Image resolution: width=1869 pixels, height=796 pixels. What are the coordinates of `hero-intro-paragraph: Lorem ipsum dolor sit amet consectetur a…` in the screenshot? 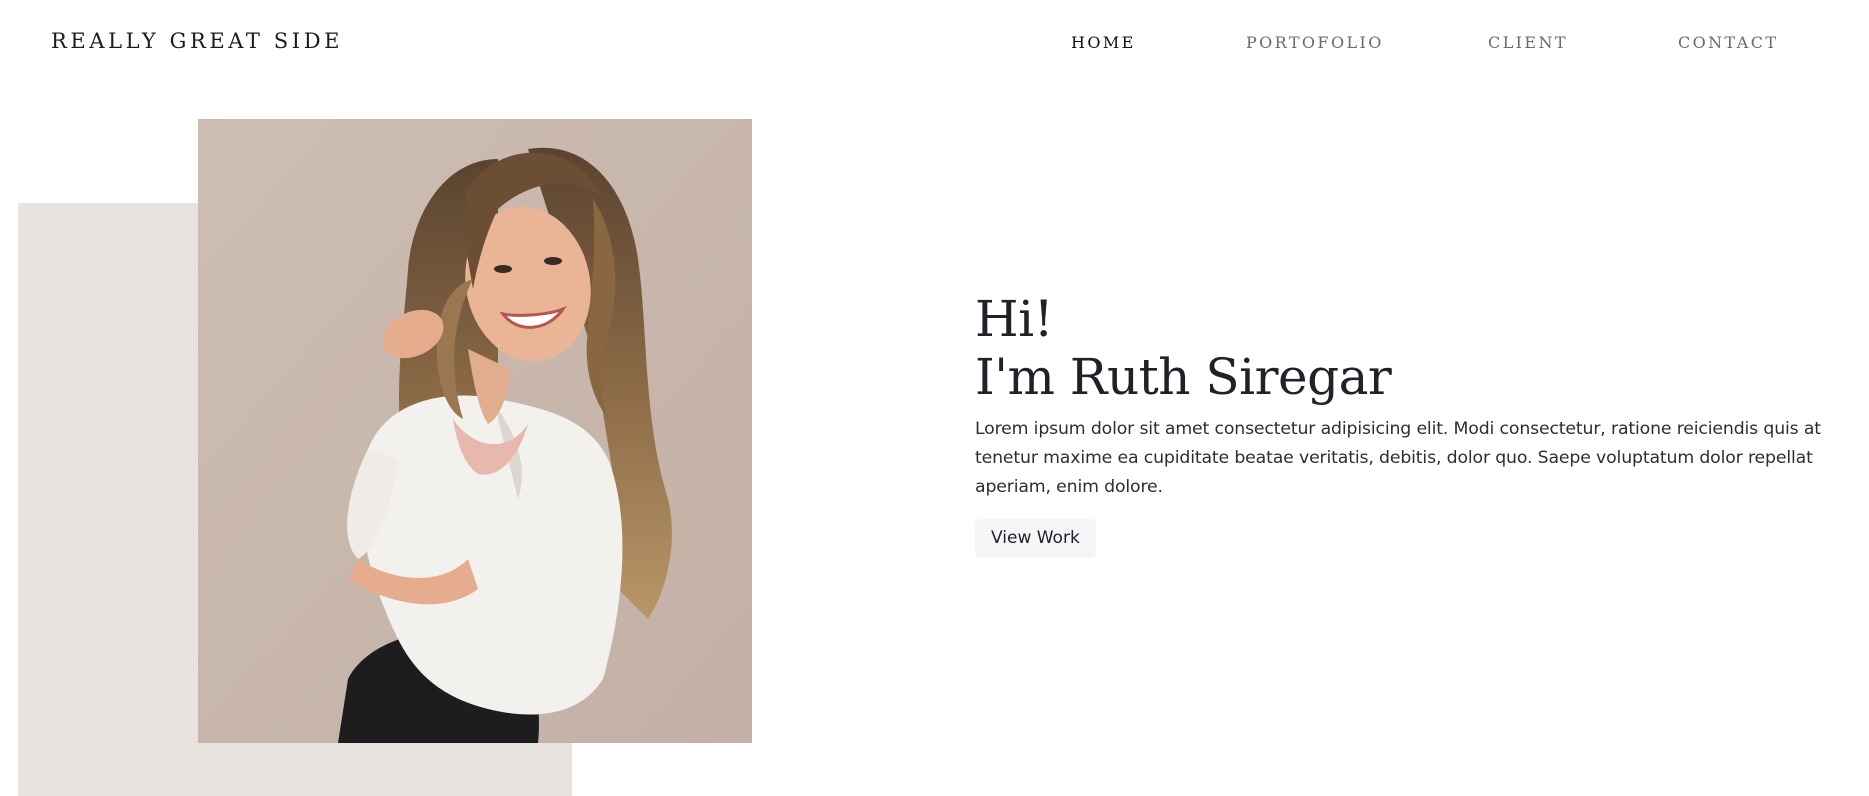 It's located at (1398, 458).